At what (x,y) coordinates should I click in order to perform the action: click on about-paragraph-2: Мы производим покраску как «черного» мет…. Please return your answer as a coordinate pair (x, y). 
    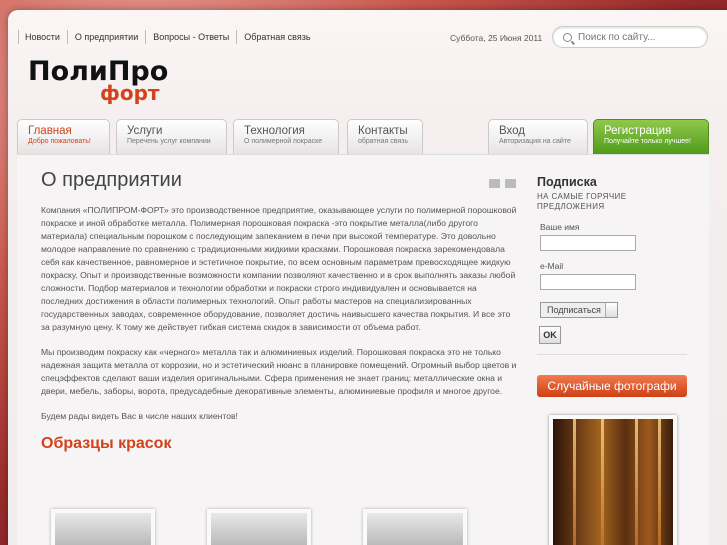
    Looking at the image, I should click on (279, 371).